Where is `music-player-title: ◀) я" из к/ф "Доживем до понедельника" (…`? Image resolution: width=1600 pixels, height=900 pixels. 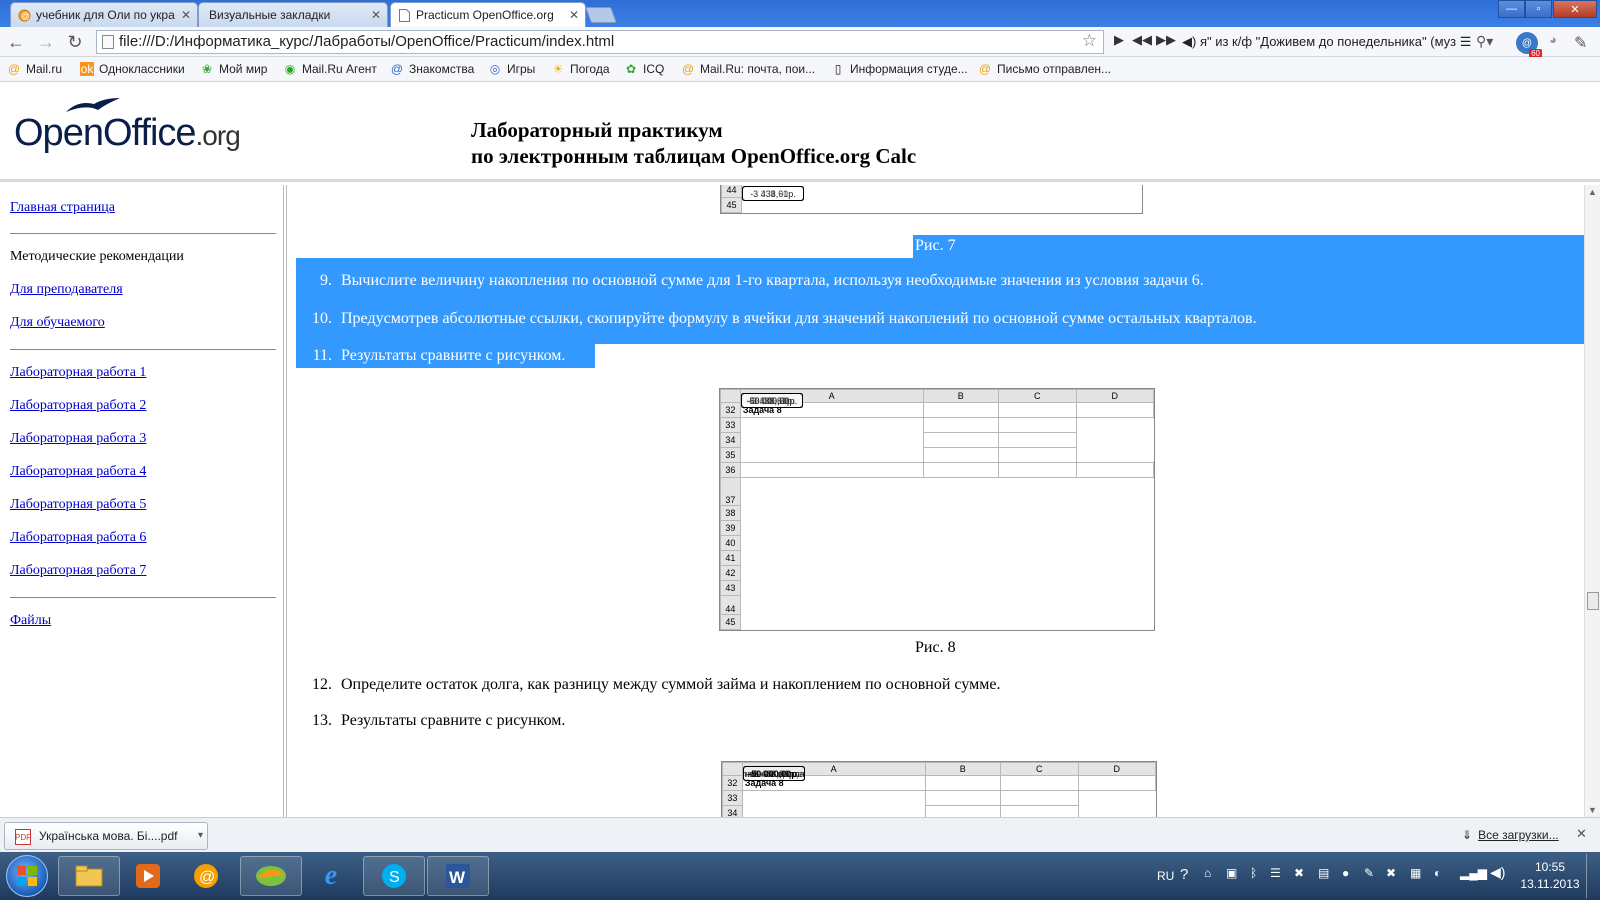 music-player-title: ◀) я" из к/ф "Доживем до понедельника" (… is located at coordinates (1327, 42).